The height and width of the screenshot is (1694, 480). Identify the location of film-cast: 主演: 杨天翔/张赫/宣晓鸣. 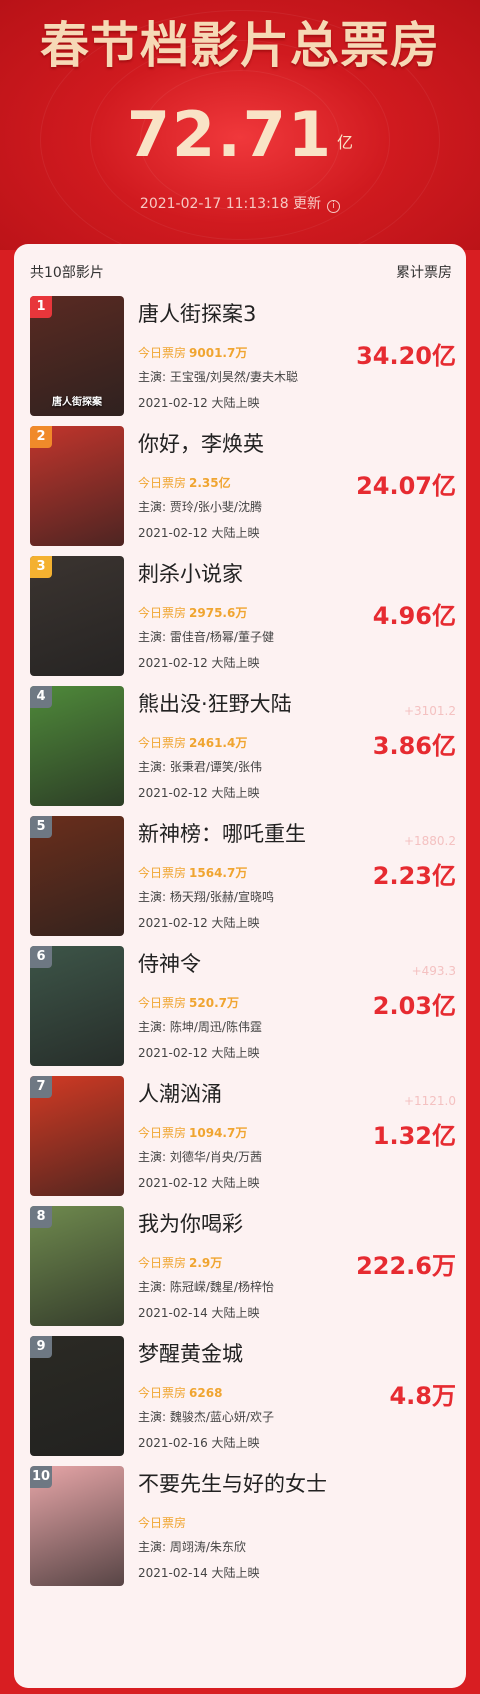
(206, 897).